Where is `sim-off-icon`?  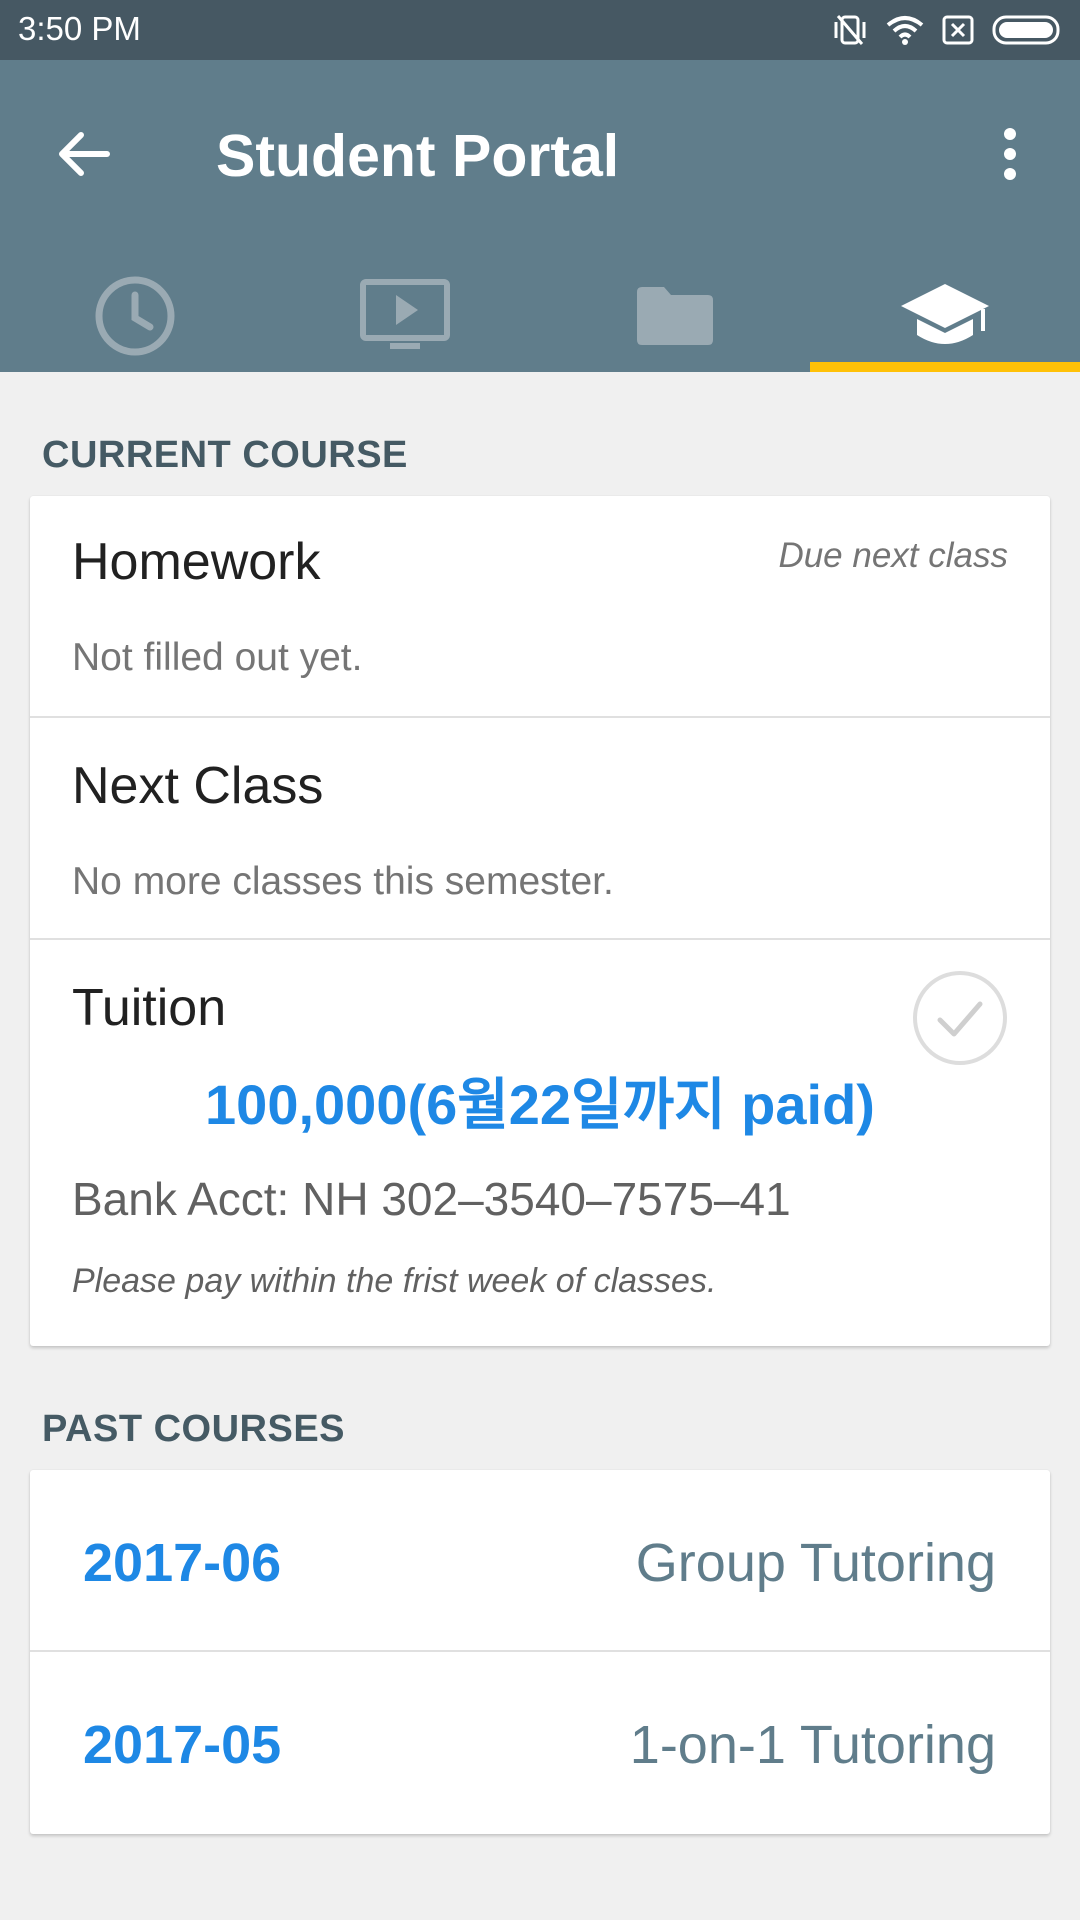
sim-off-icon is located at coordinates (958, 30).